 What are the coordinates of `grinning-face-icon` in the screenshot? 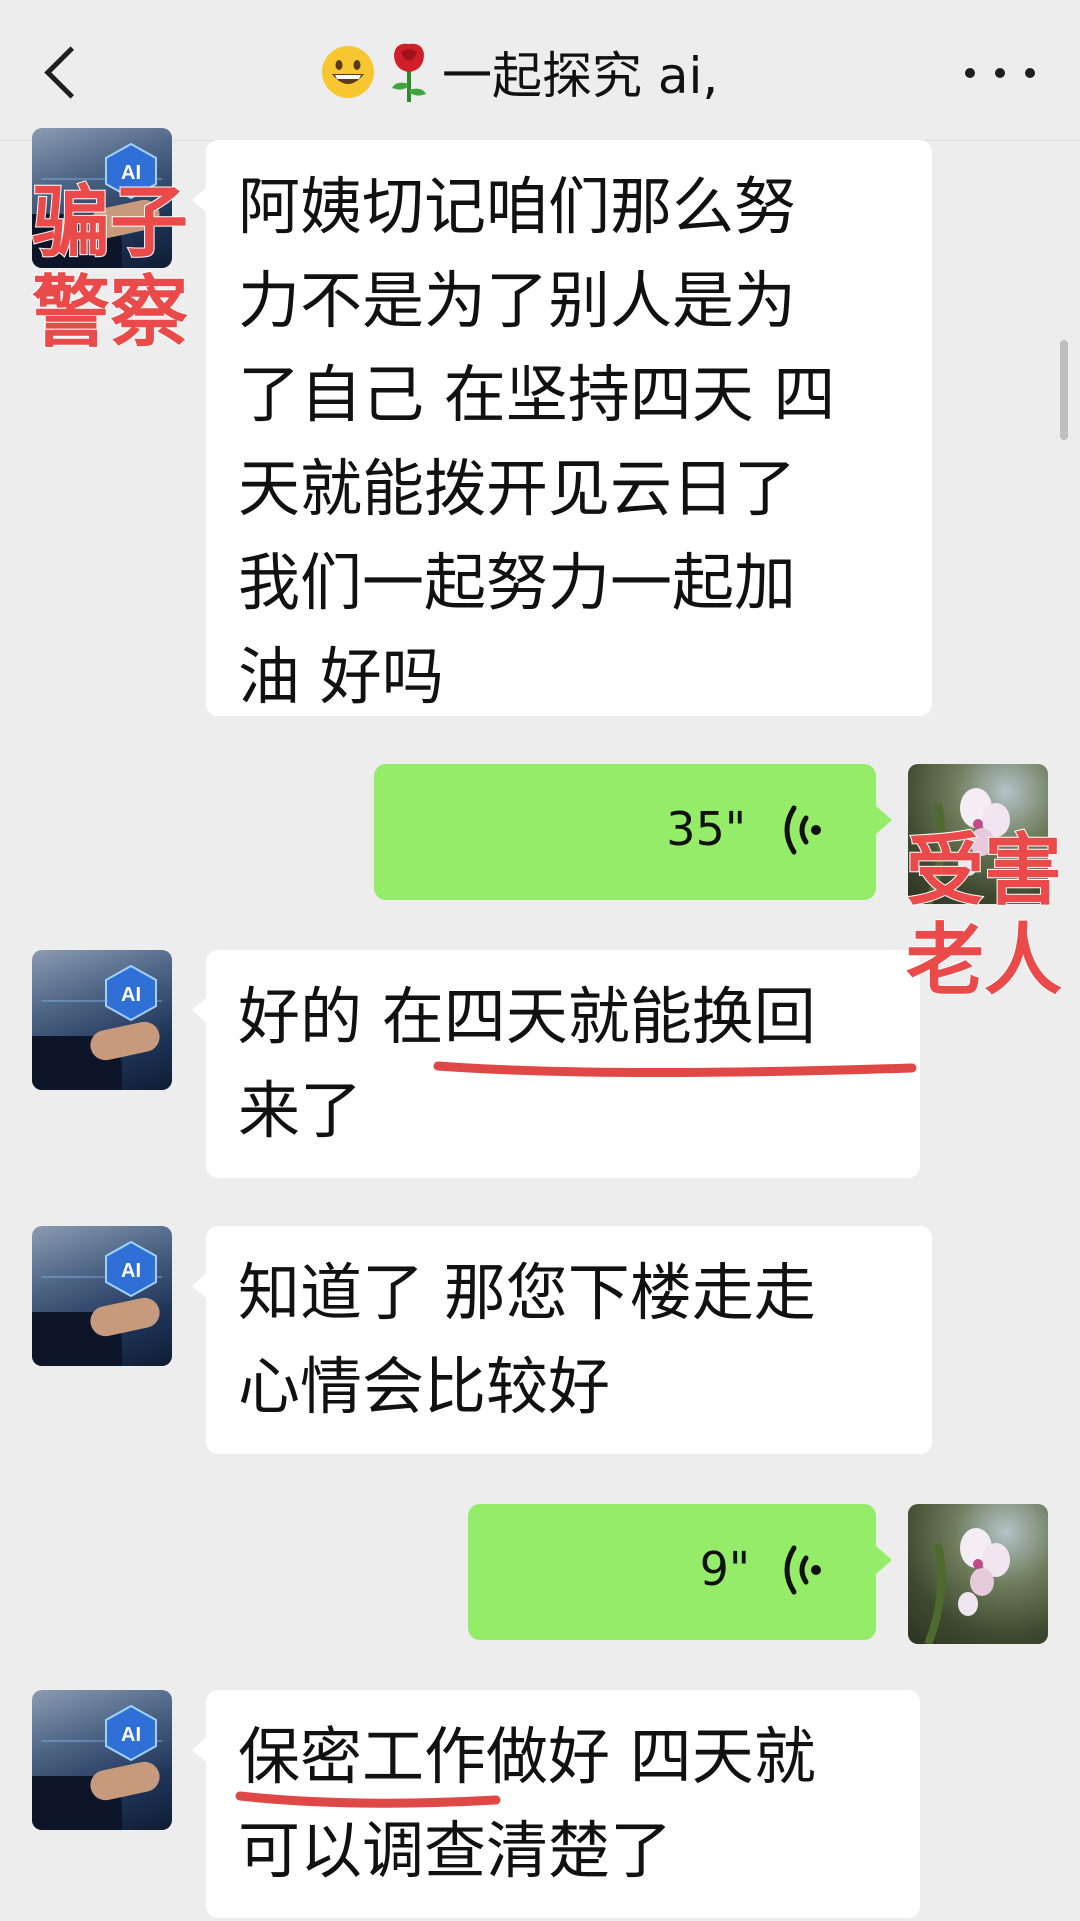 It's located at (348, 72).